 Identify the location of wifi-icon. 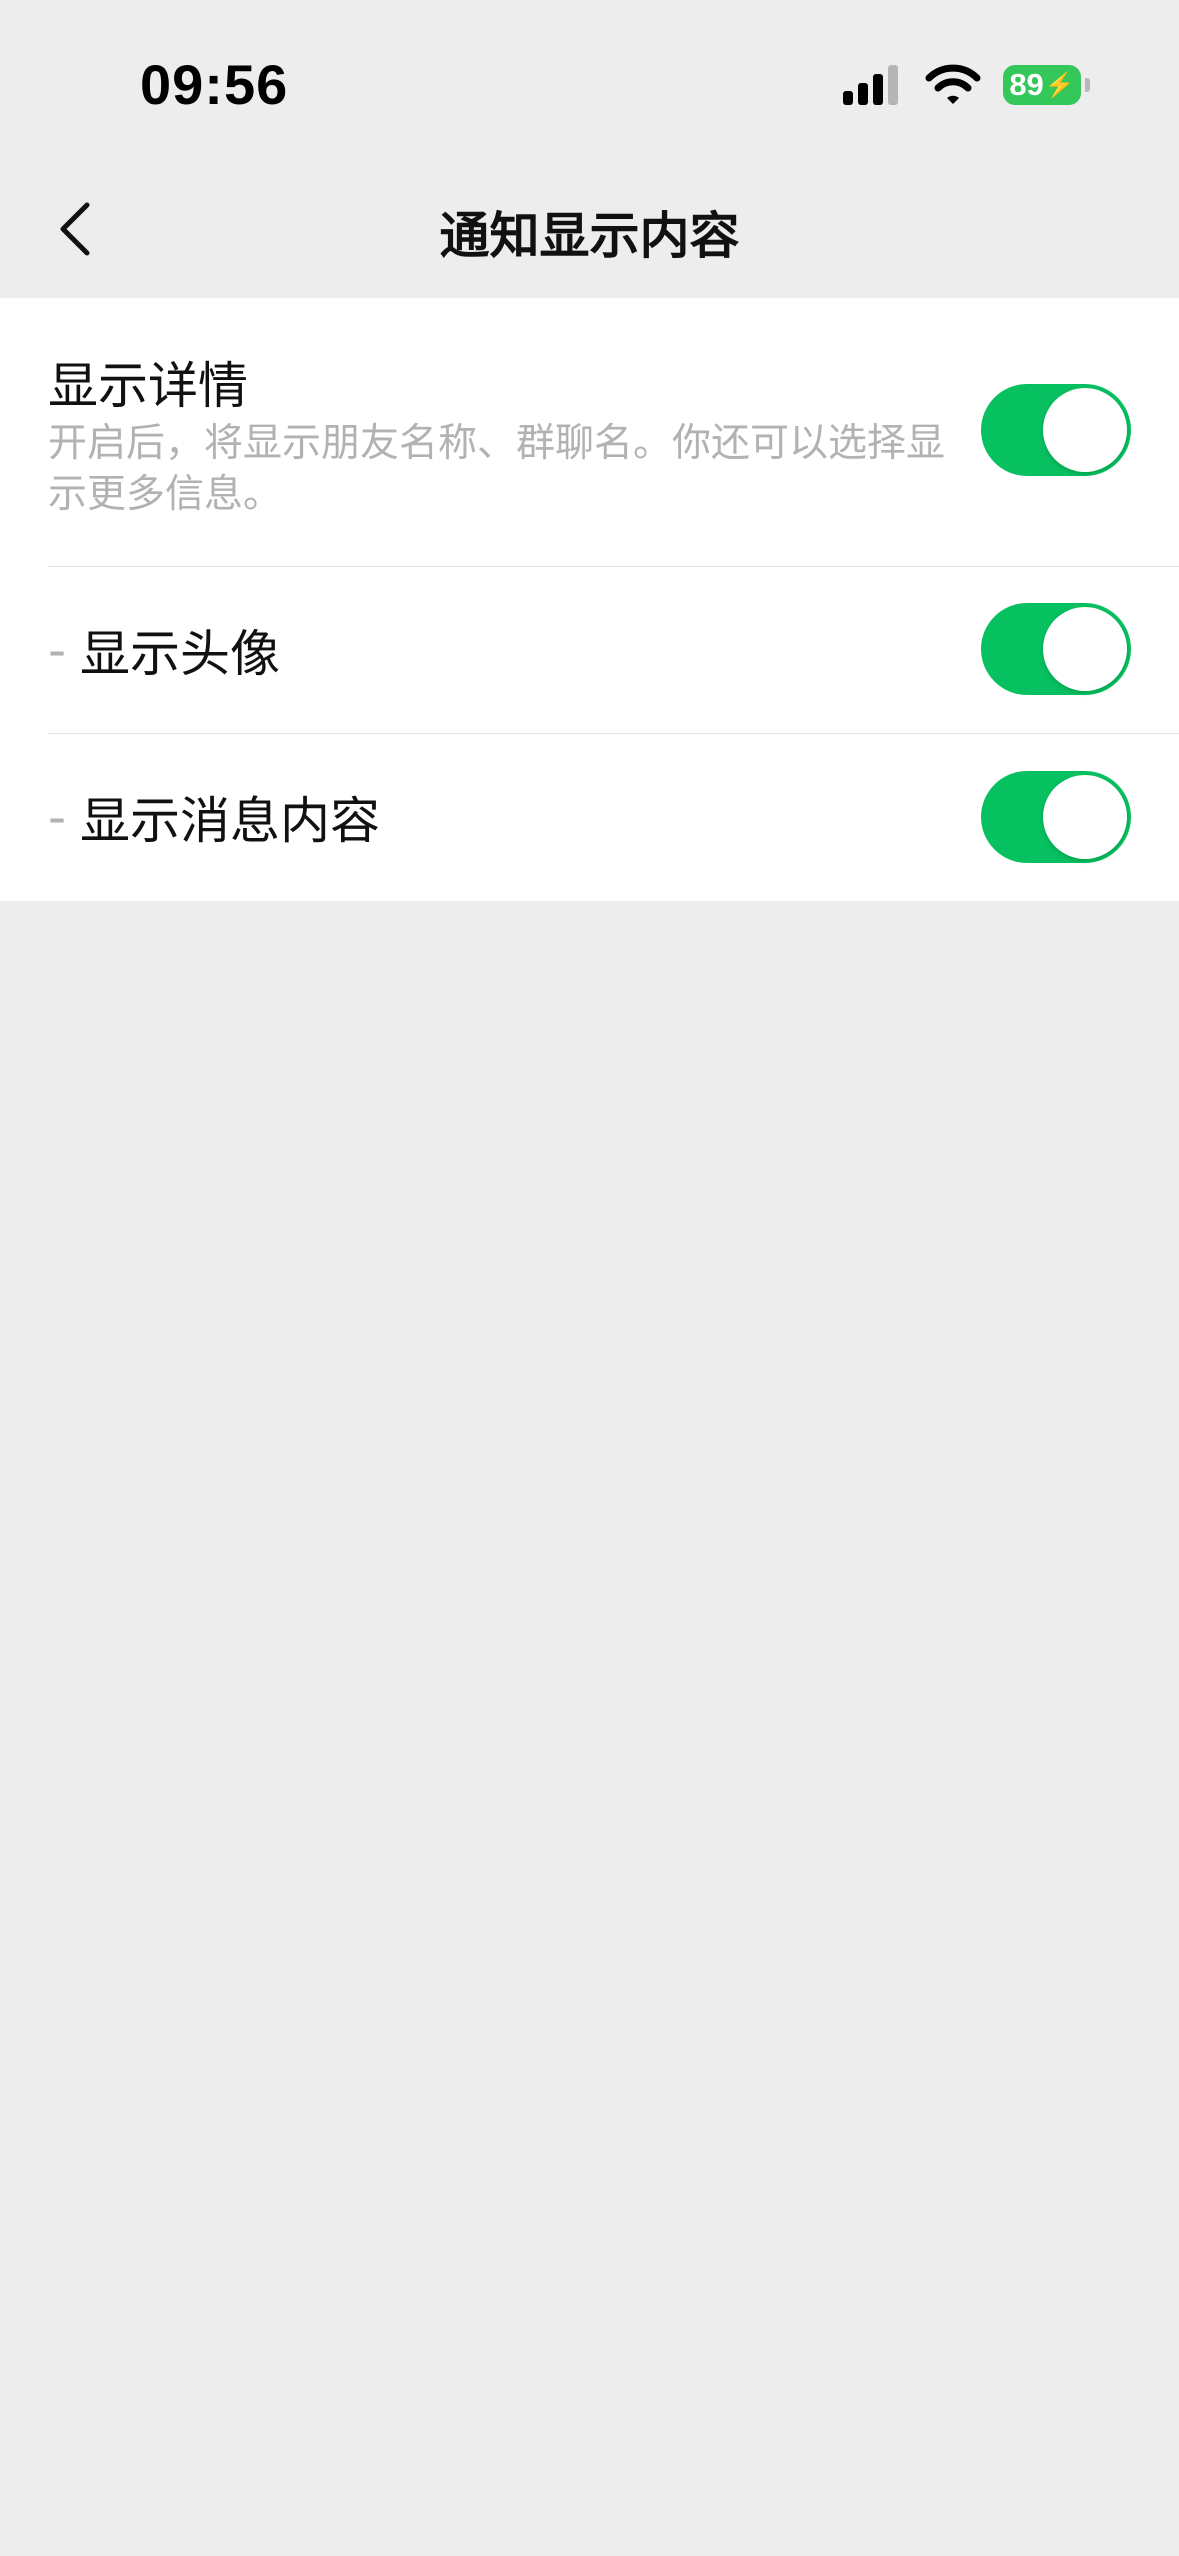
(953, 84).